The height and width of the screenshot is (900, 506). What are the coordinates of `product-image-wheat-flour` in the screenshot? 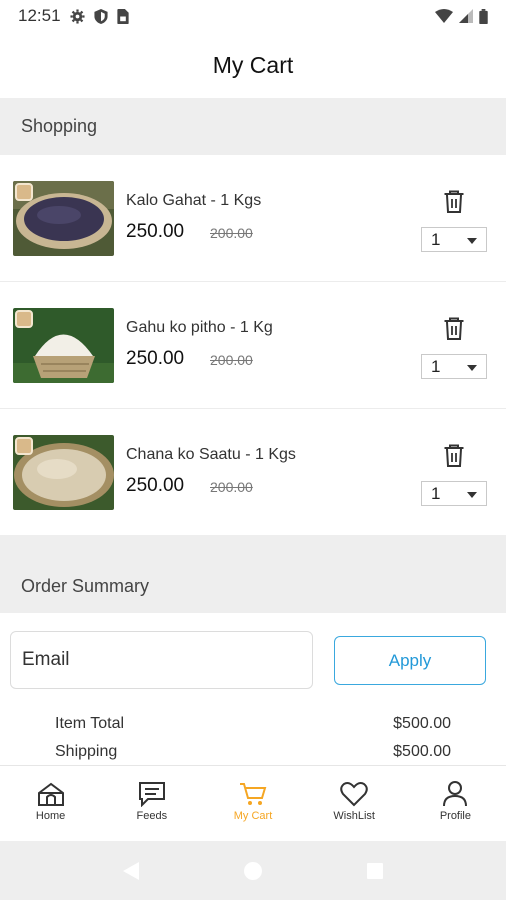 It's located at (63, 345).